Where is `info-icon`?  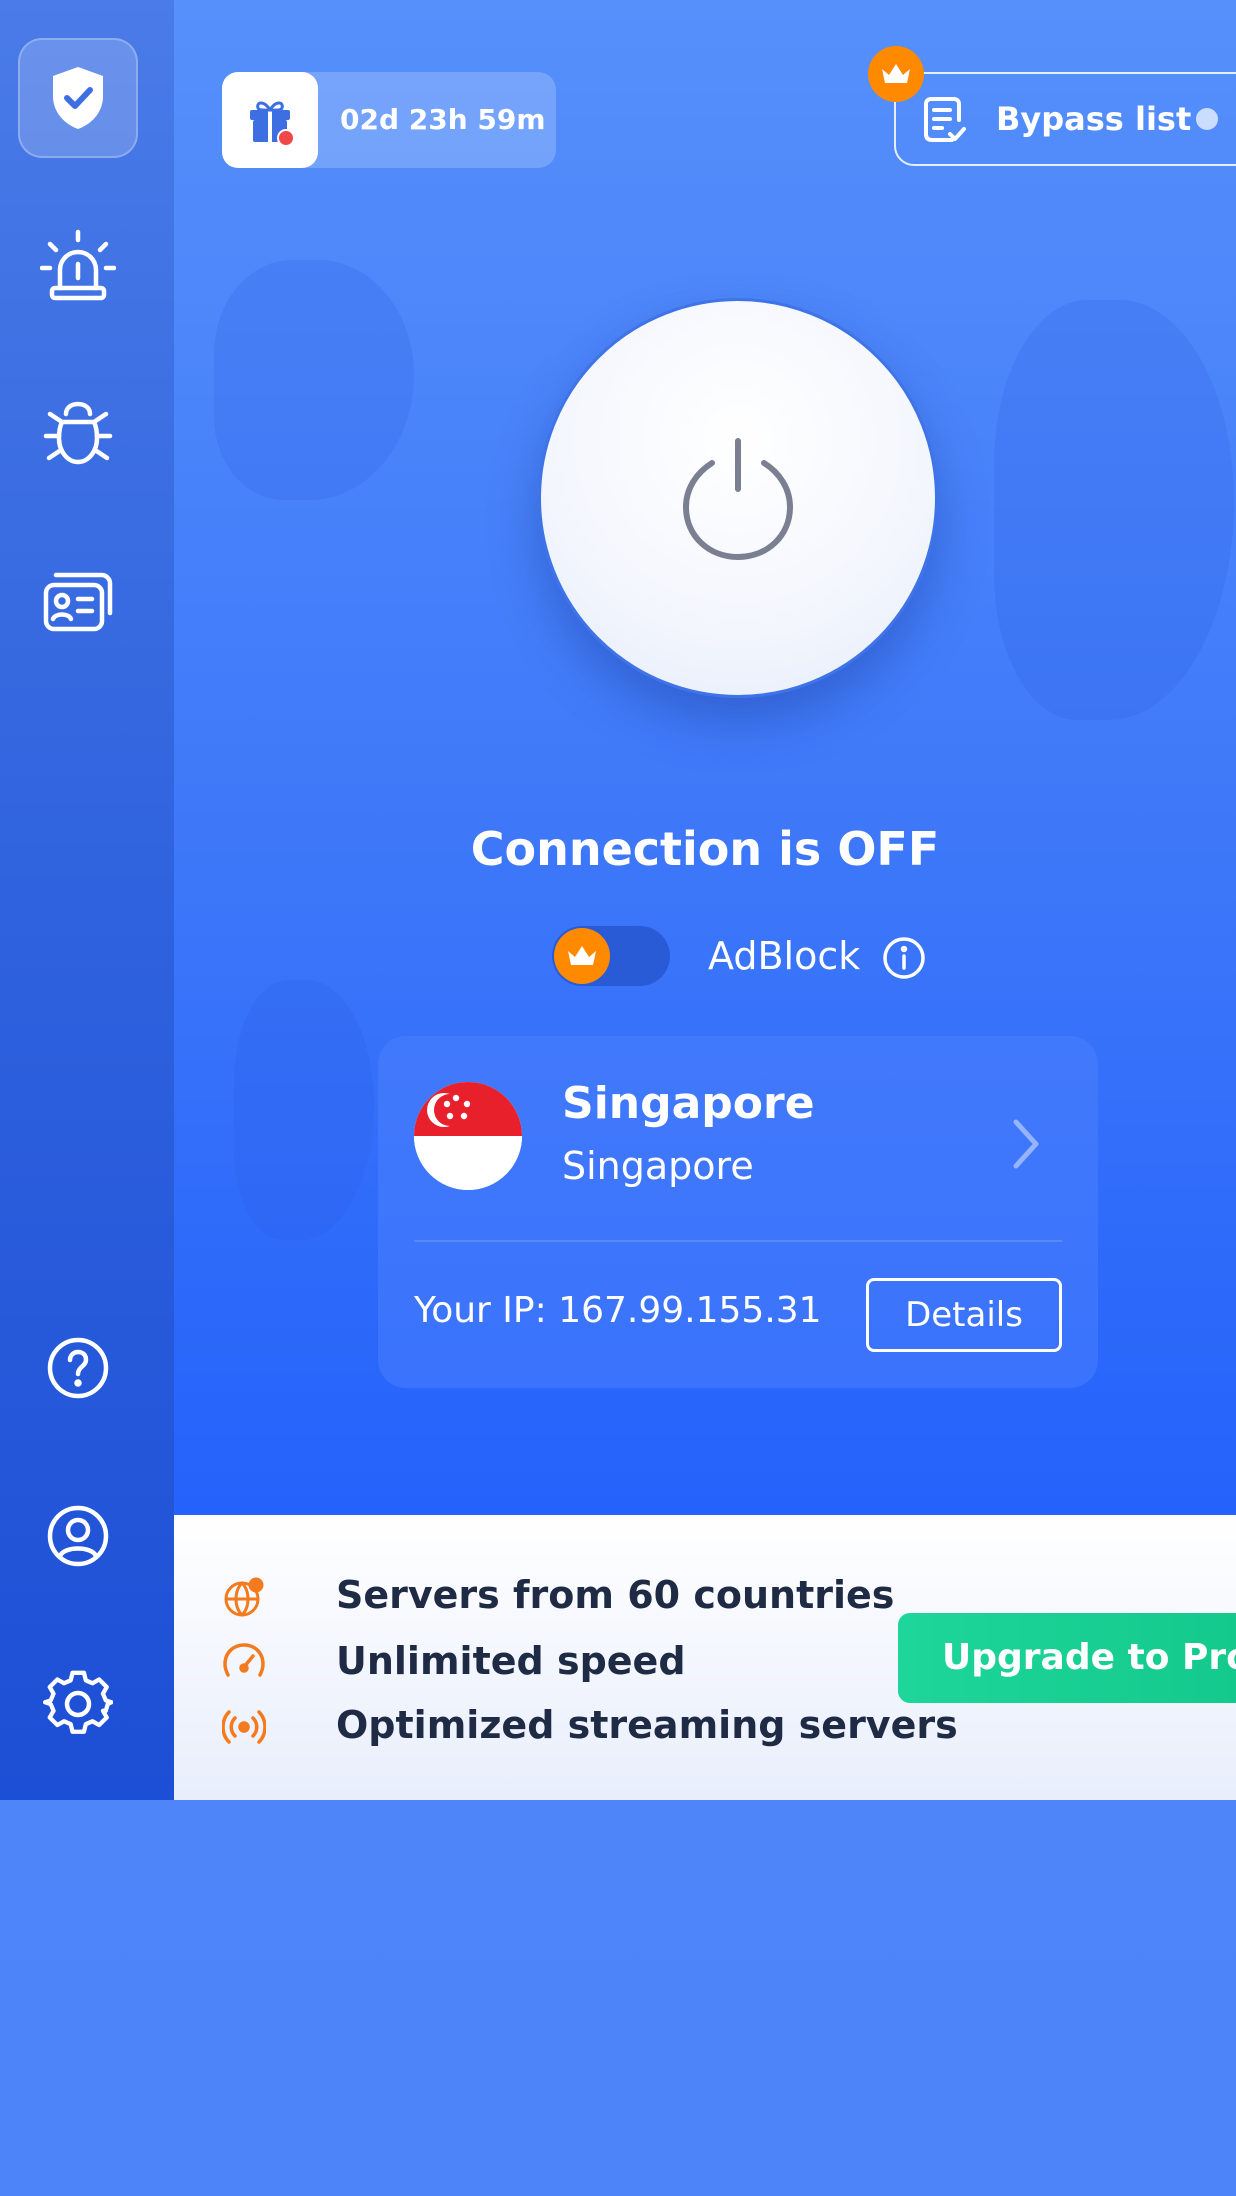
info-icon is located at coordinates (904, 958).